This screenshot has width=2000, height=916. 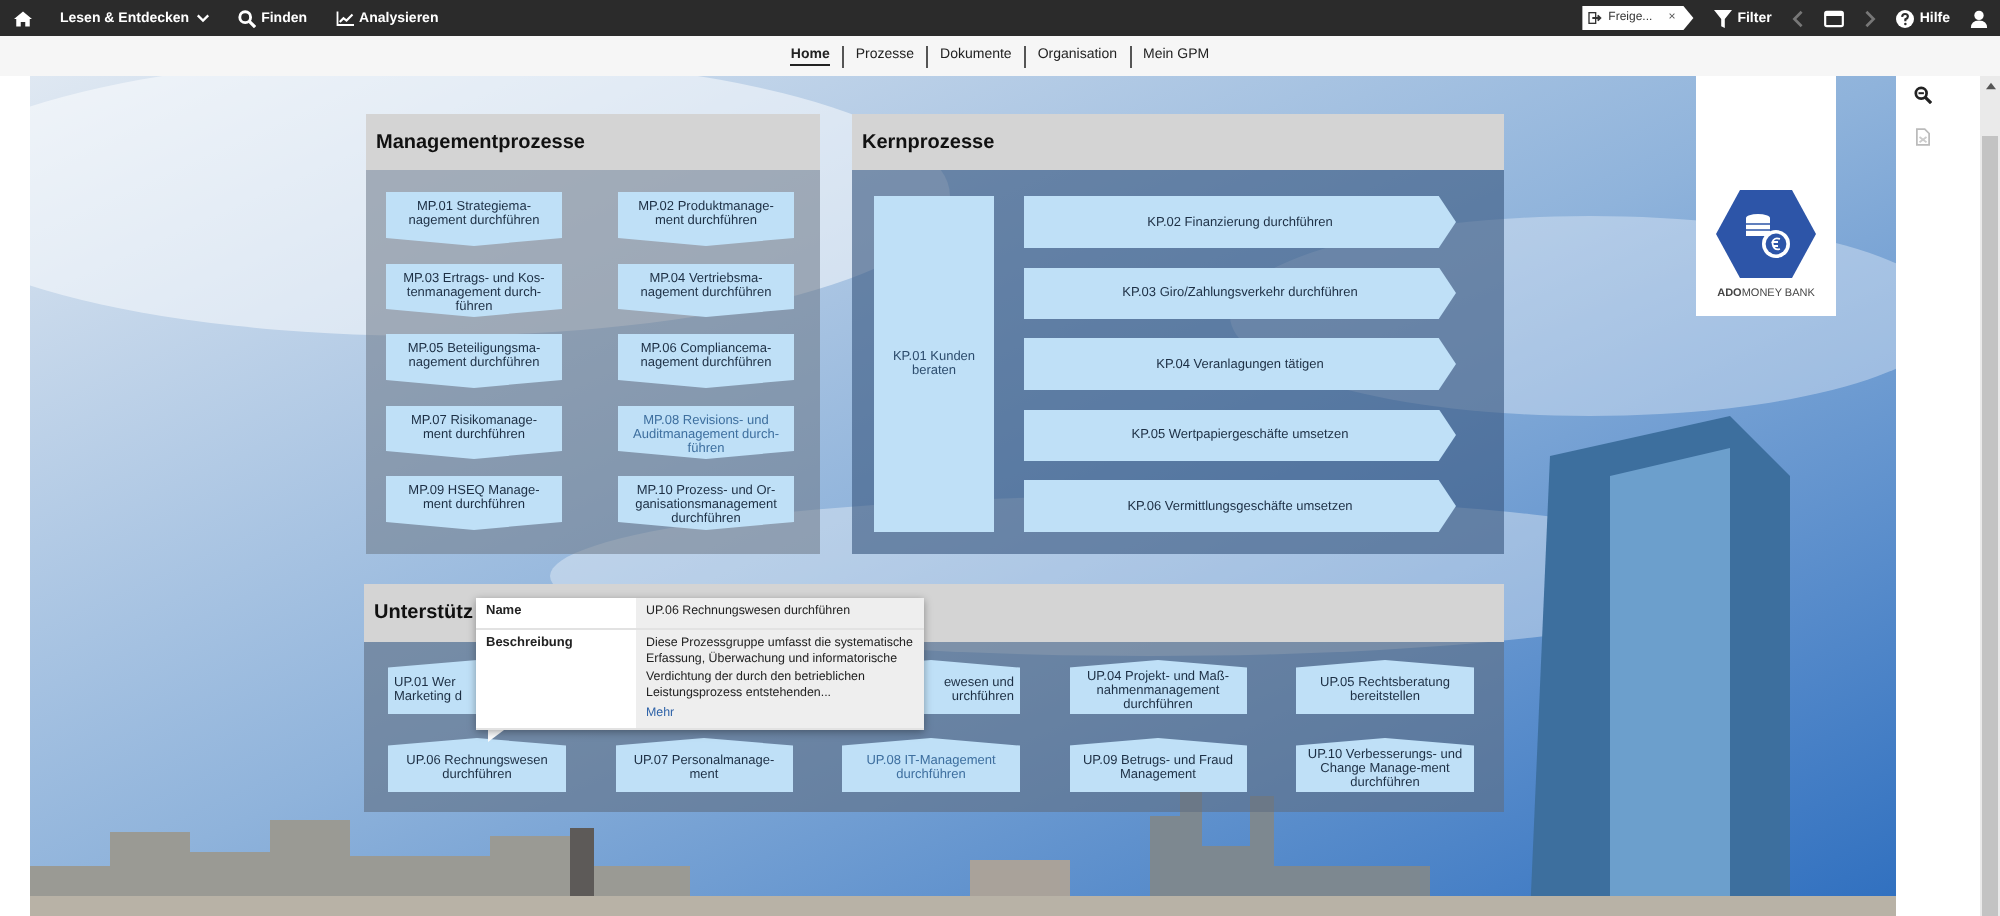 I want to click on help-icon, so click(x=1904, y=18).